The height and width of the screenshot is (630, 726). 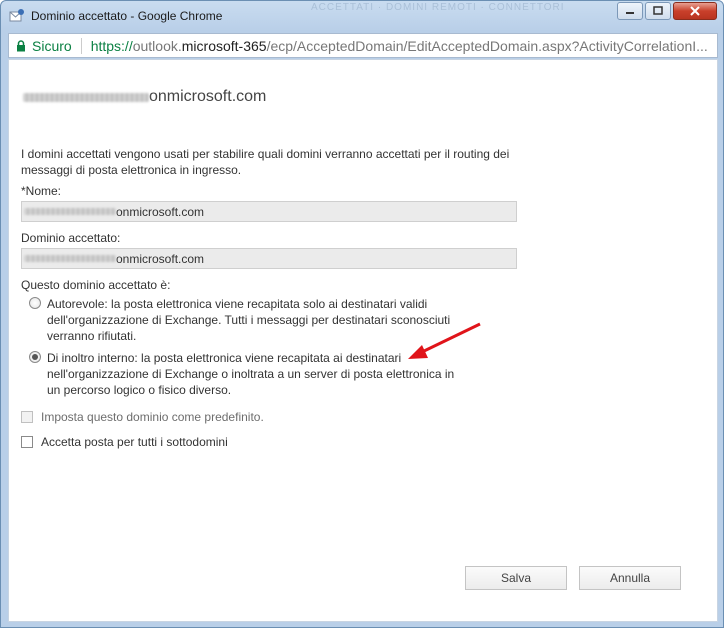 What do you see at coordinates (17, 16) in the screenshot?
I see `page-icon` at bounding box center [17, 16].